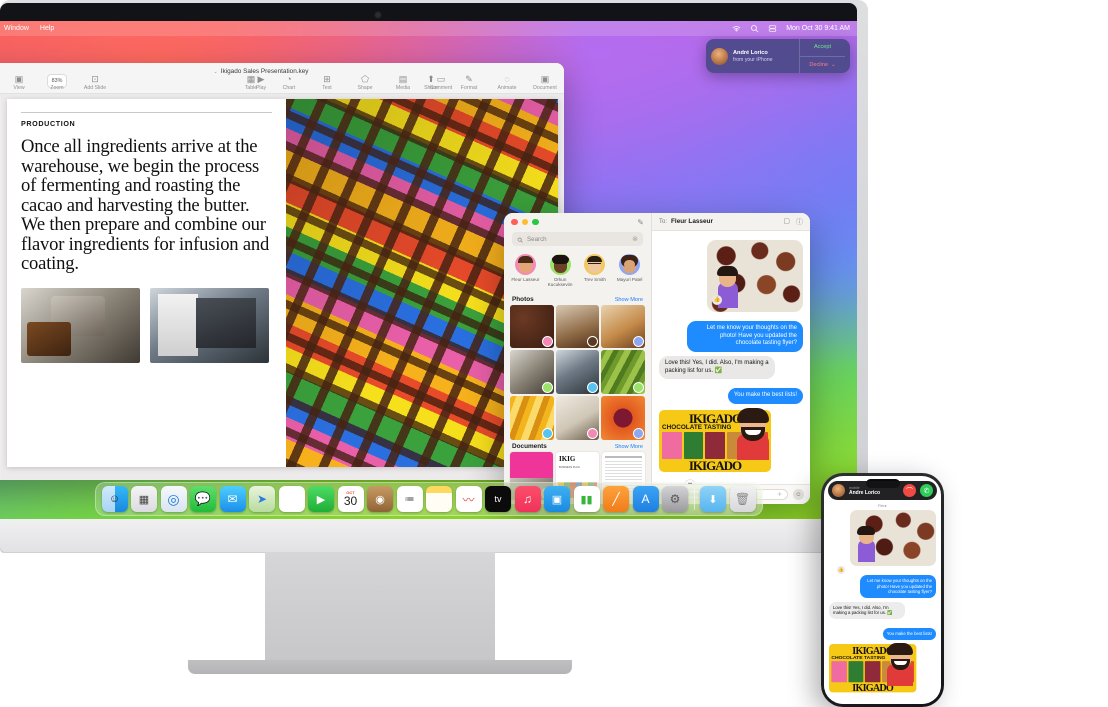  I want to click on clear-icon: ⊗, so click(635, 239).